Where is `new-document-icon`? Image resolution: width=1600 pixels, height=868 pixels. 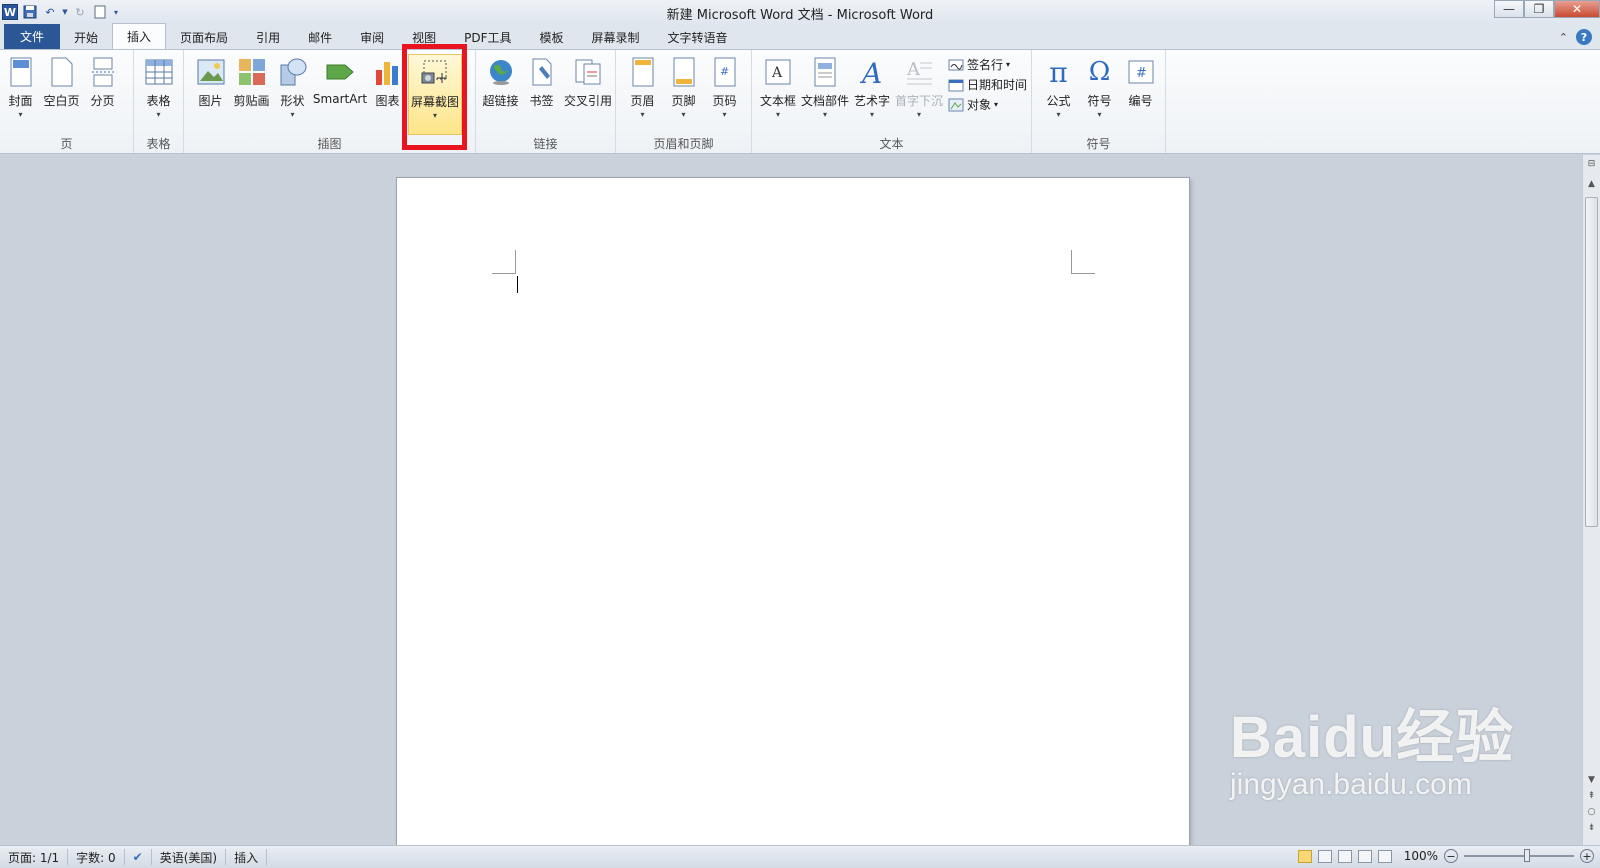 new-document-icon is located at coordinates (100, 12).